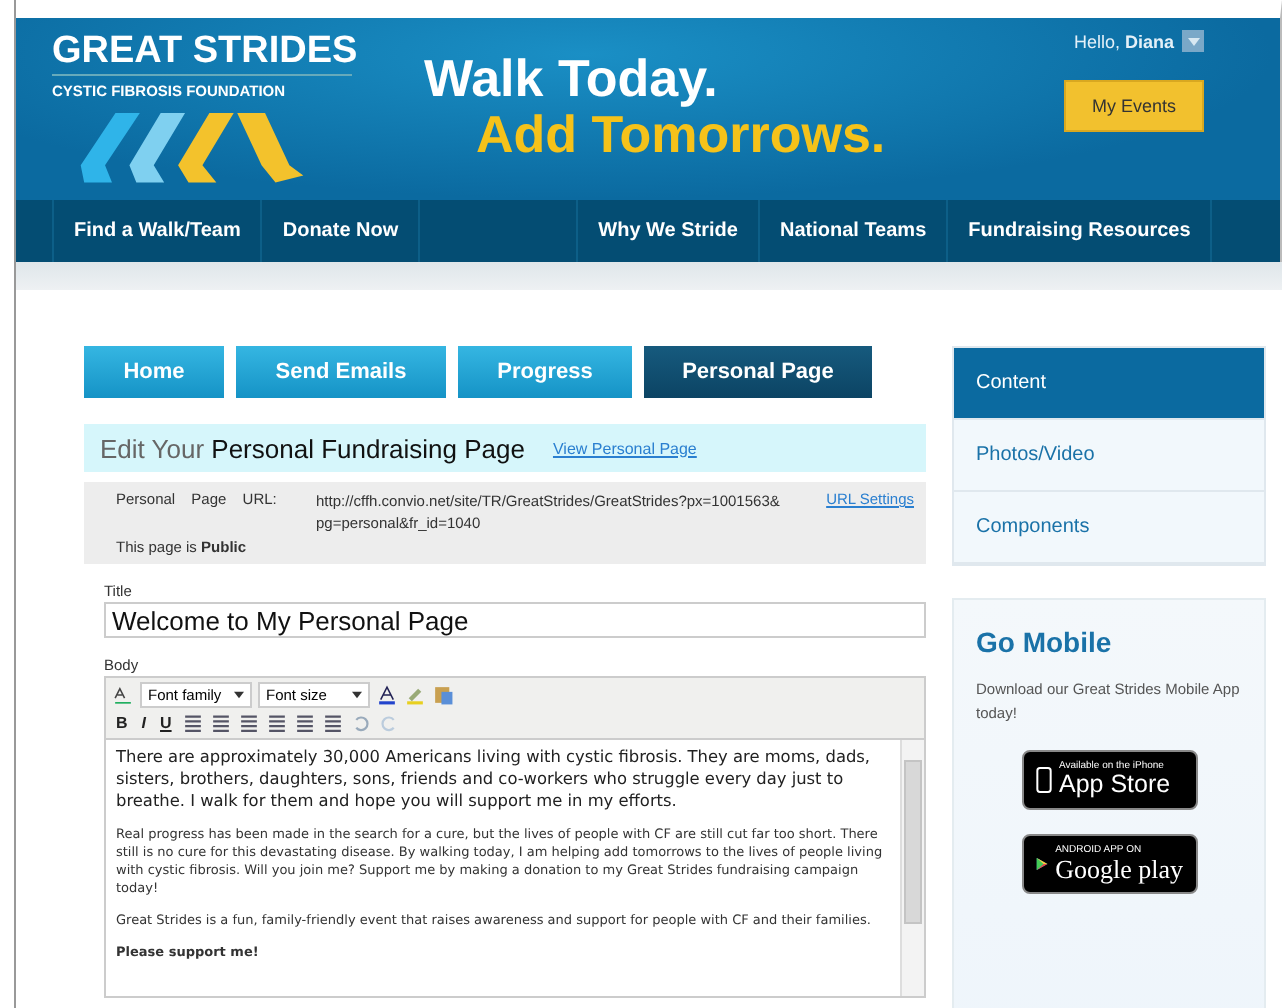 This screenshot has width=1282, height=1008. I want to click on scrollbar, so click(912, 868).